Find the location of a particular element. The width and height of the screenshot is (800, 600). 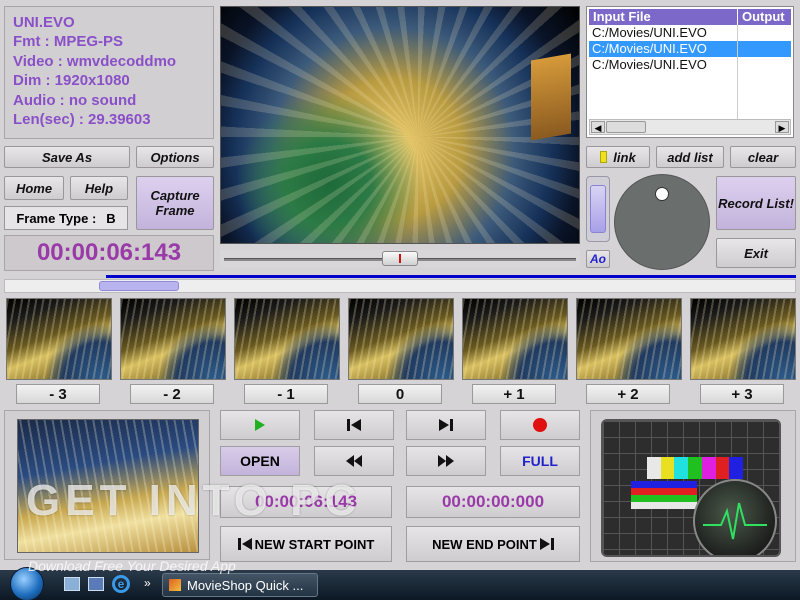

tv-test-pattern is located at coordinates (691, 488).